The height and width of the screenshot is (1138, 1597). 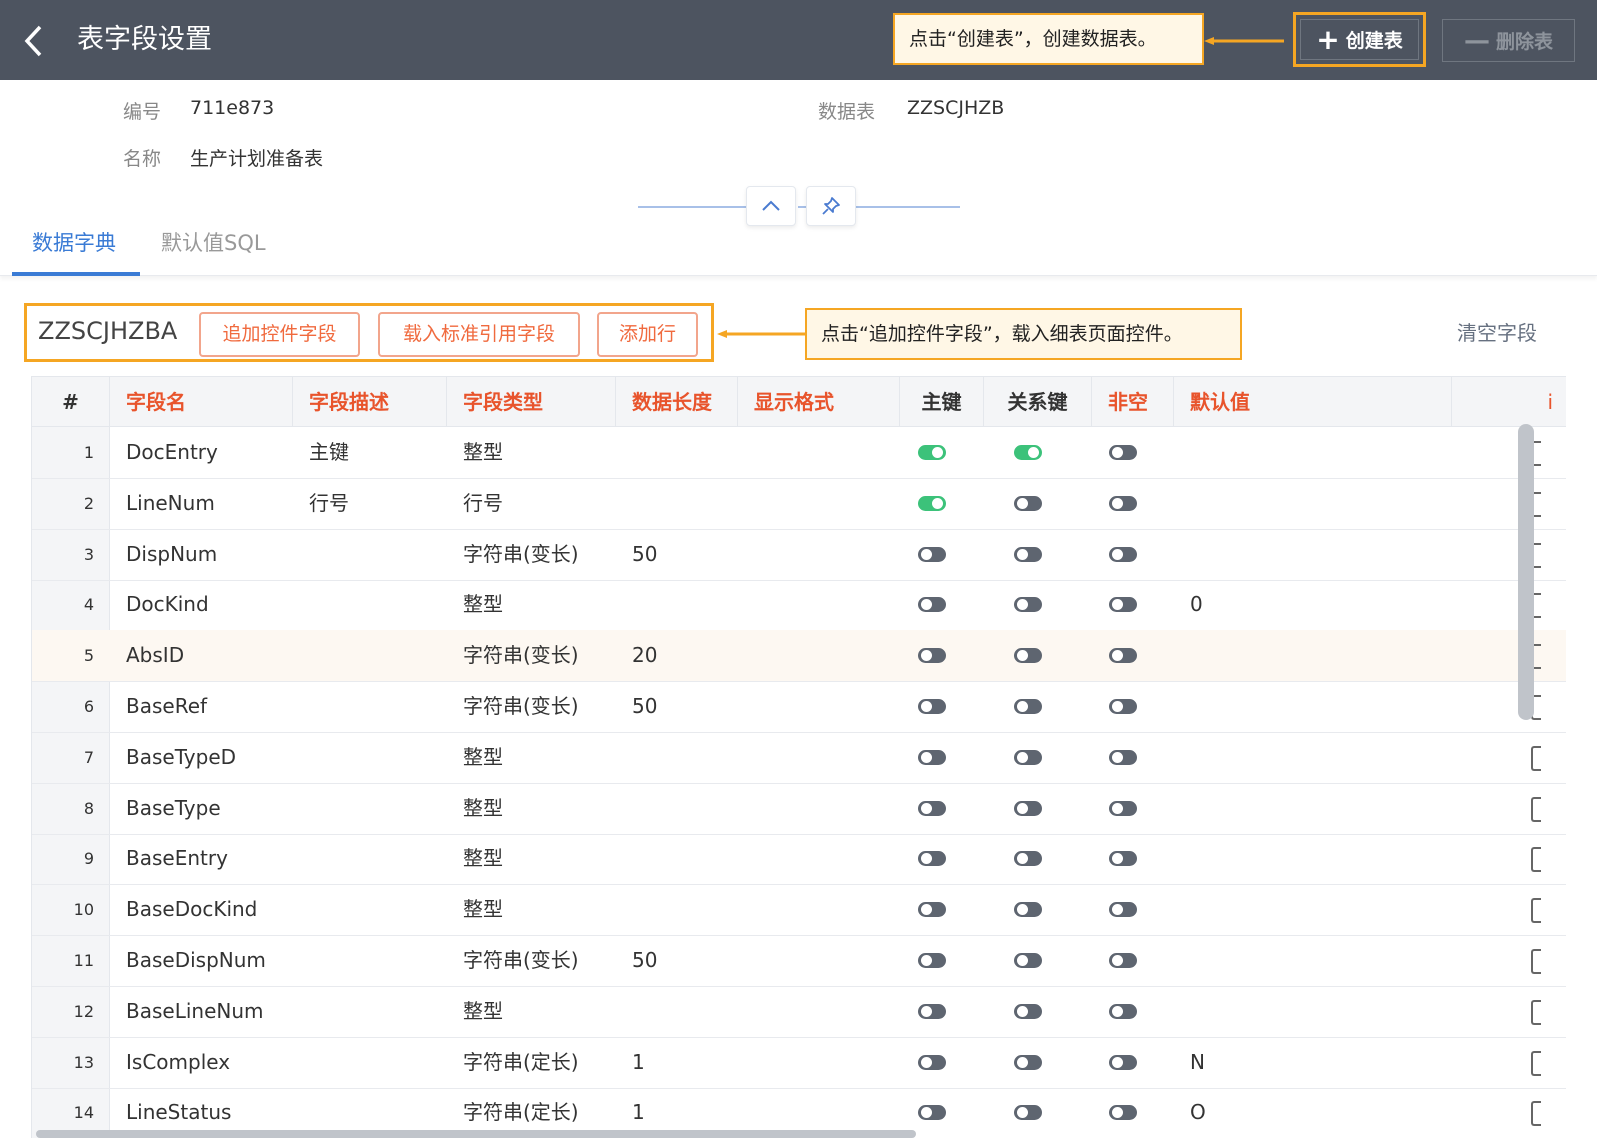 I want to click on table-row: 2 LineNum 行号 行号, so click(x=799, y=504).